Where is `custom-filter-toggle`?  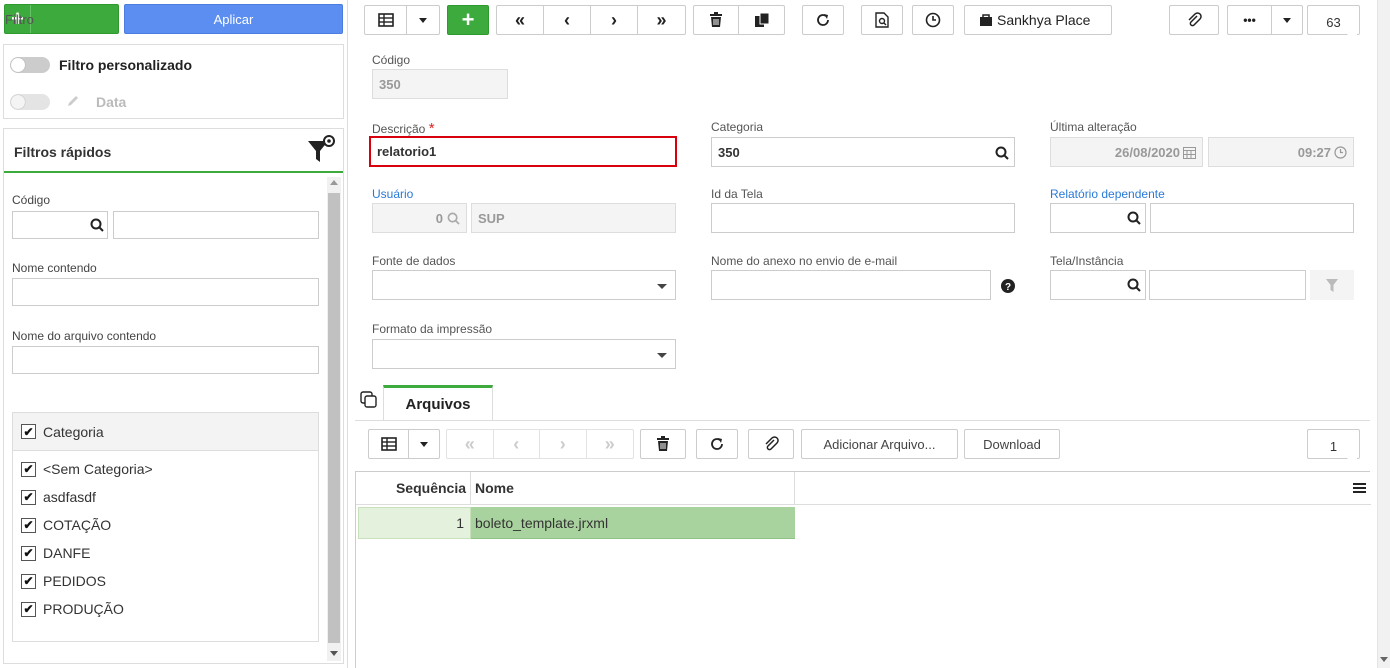 custom-filter-toggle is located at coordinates (30, 65).